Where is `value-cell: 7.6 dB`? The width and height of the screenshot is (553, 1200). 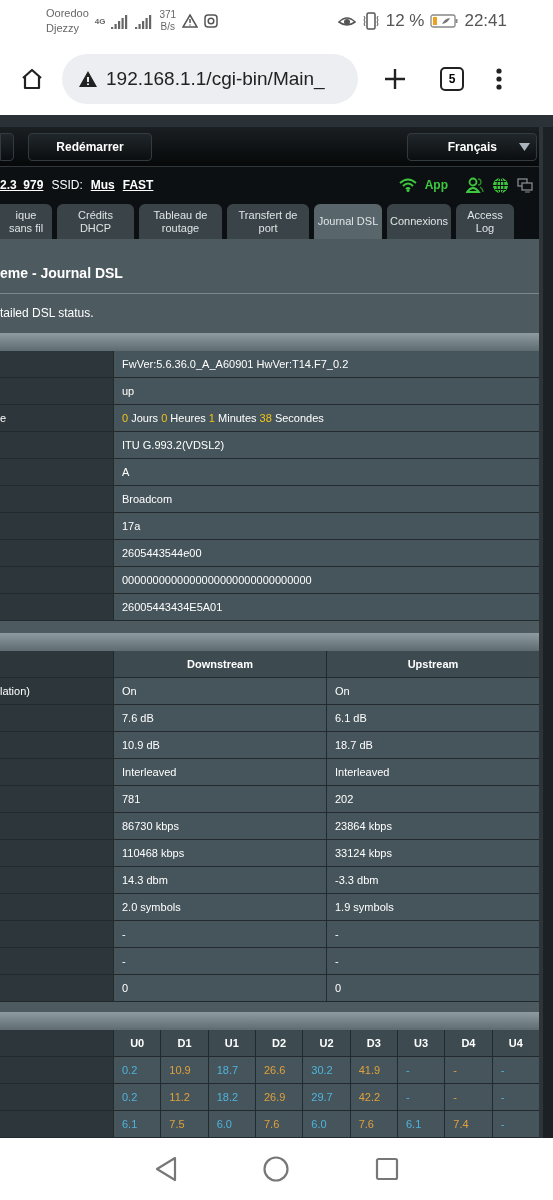
value-cell: 7.6 dB is located at coordinates (219, 718).